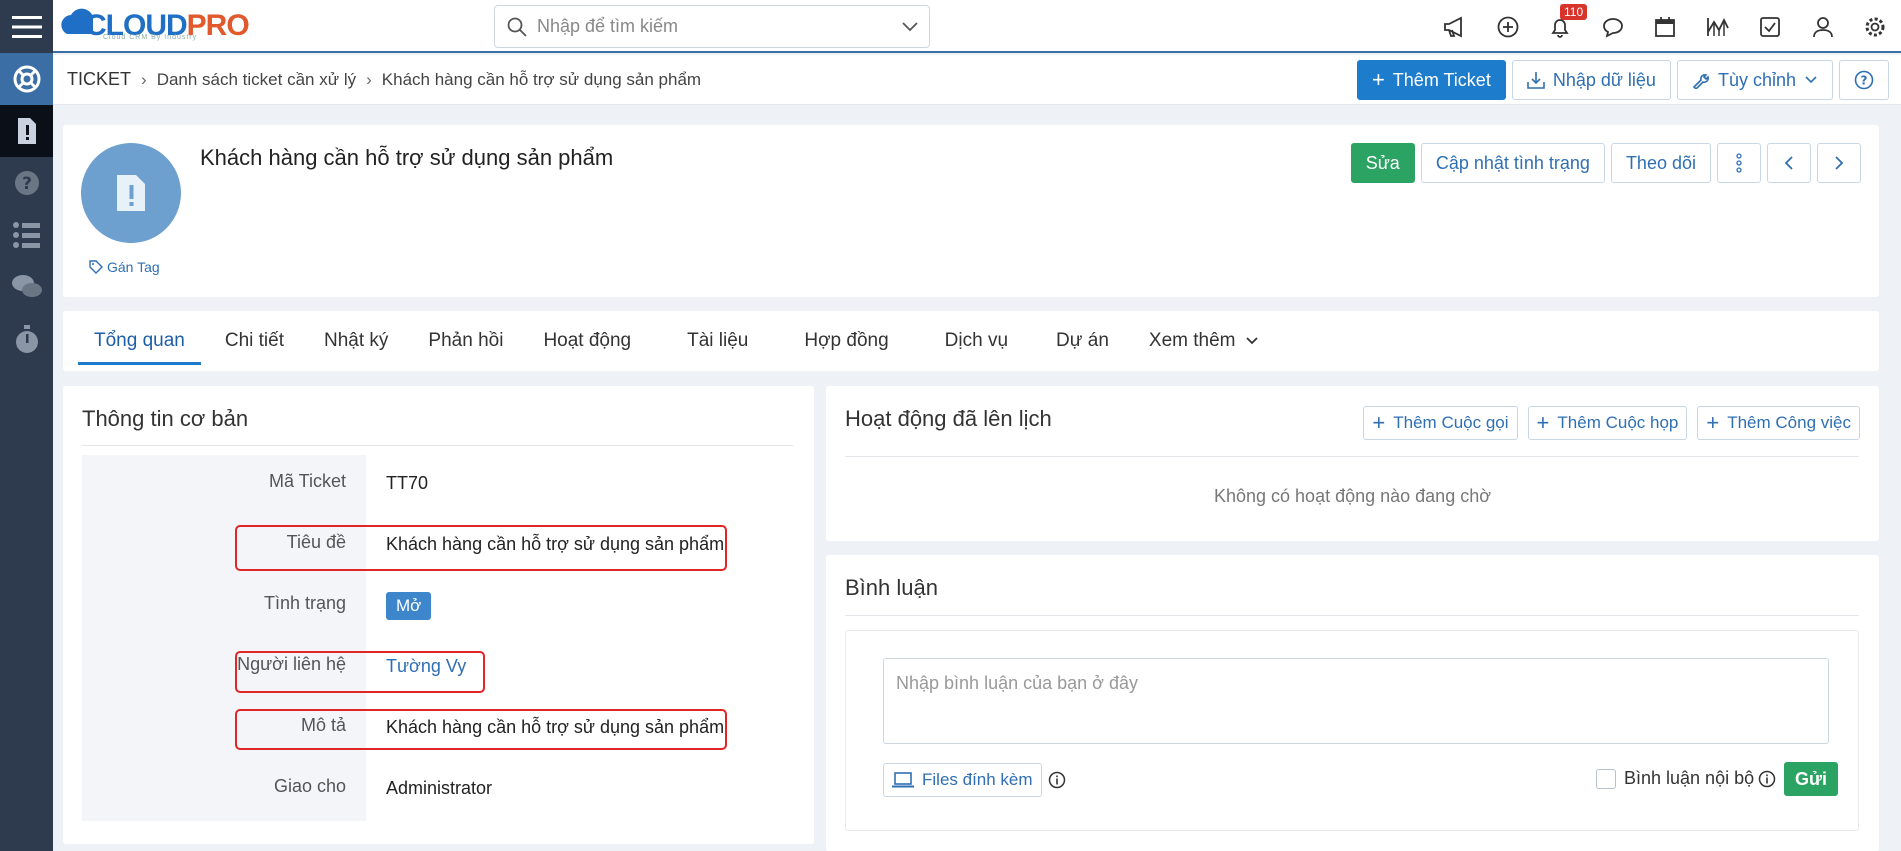 The image size is (1901, 851). I want to click on cloudpro-logo: CLOUDPRO Cloud CRM By Industry, so click(155, 26).